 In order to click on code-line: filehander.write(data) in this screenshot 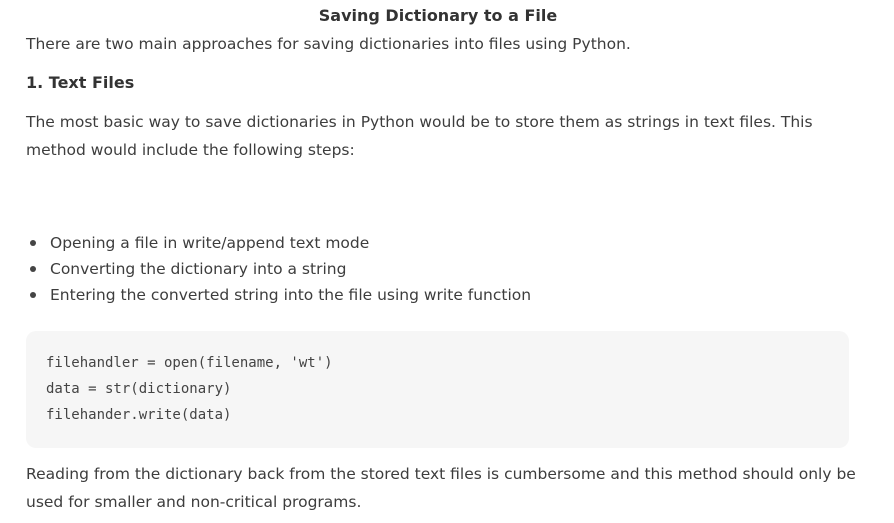, I will do `click(139, 415)`.